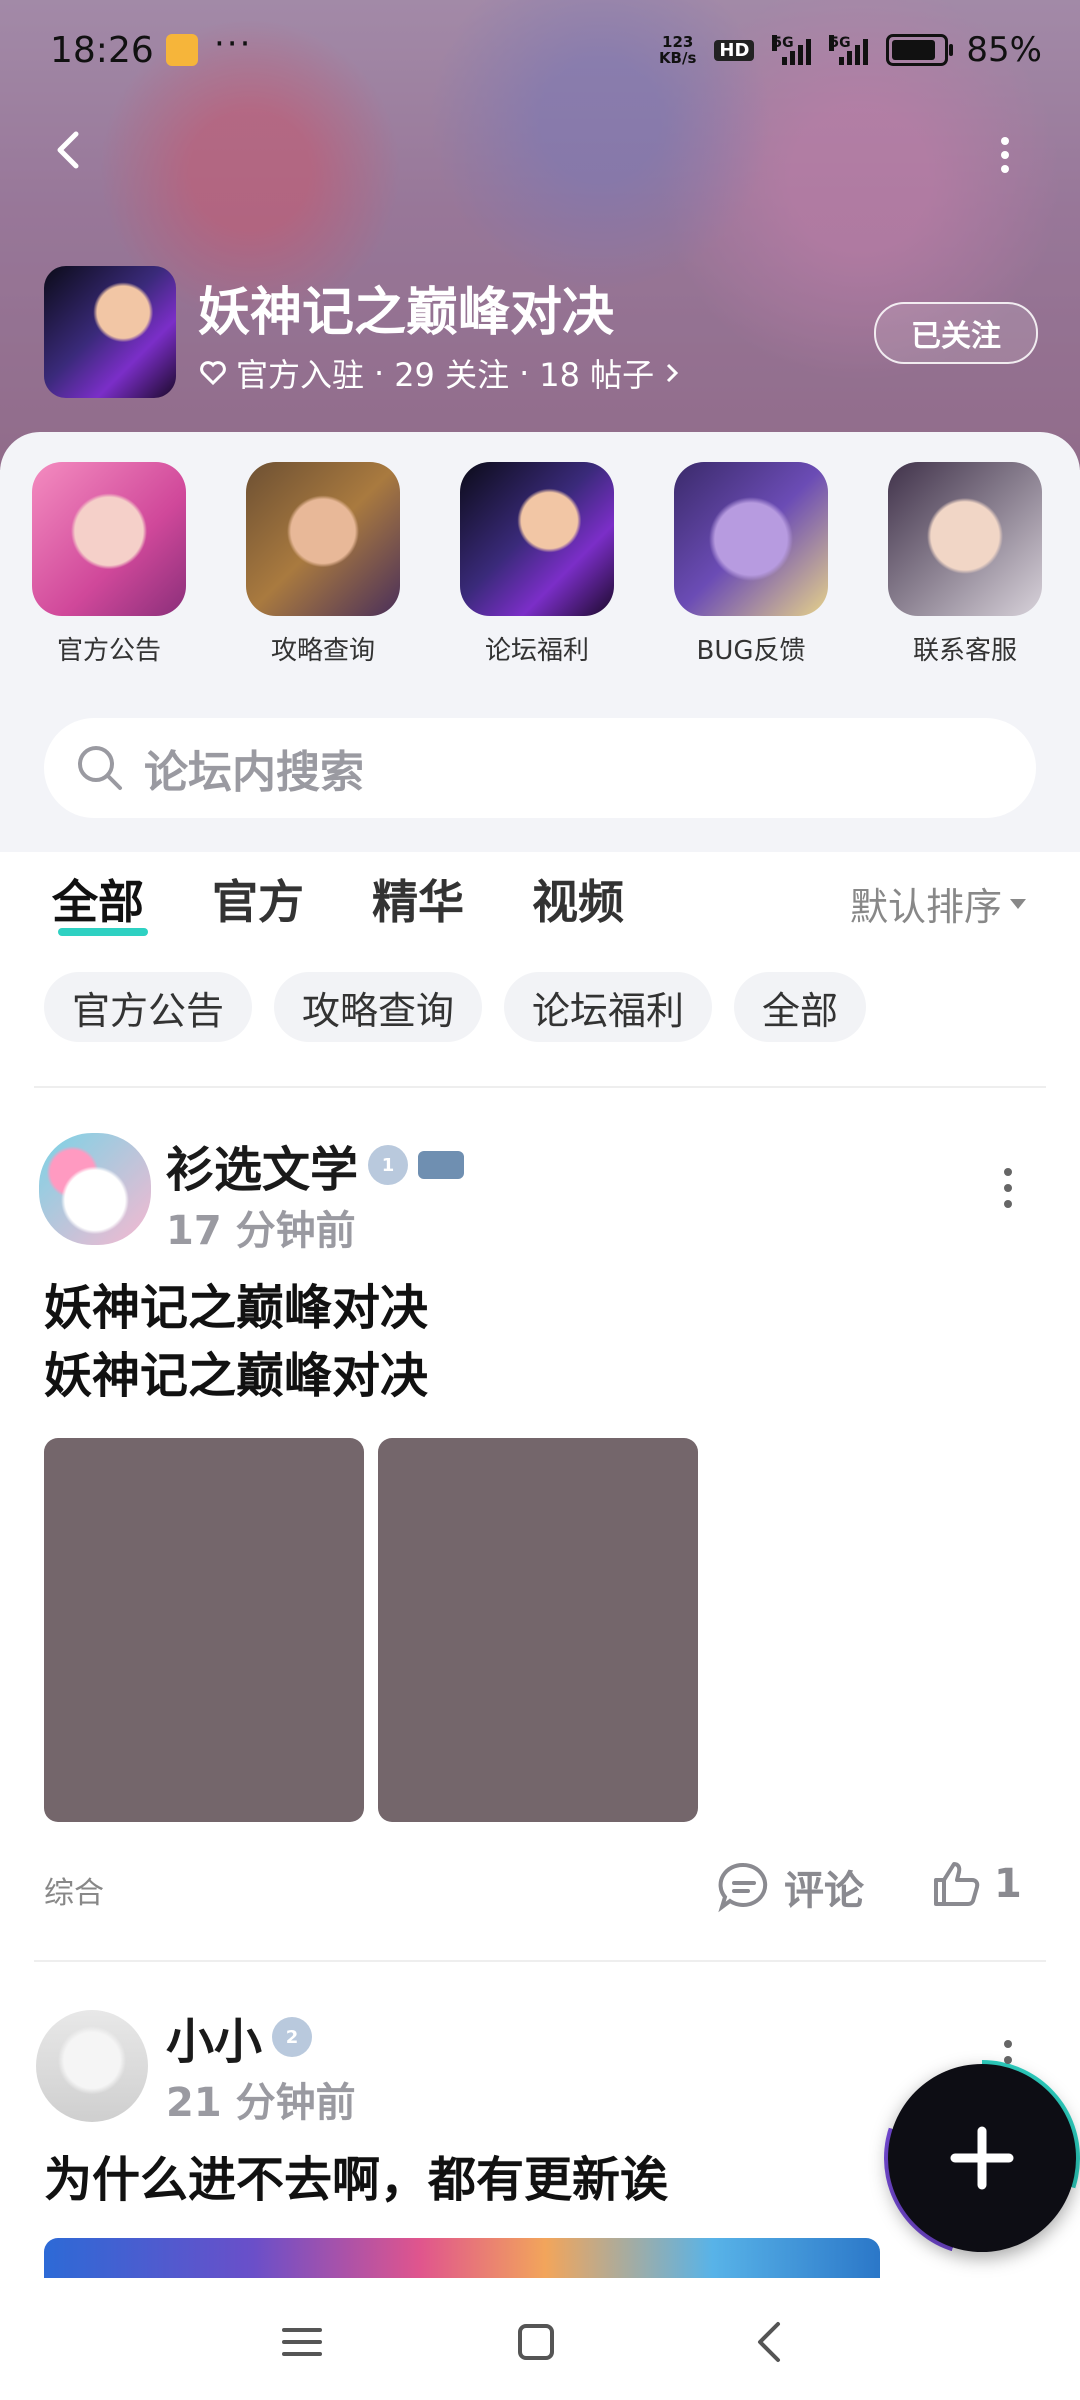  Describe the element at coordinates (743, 1887) in the screenshot. I see `comment-icon` at that location.